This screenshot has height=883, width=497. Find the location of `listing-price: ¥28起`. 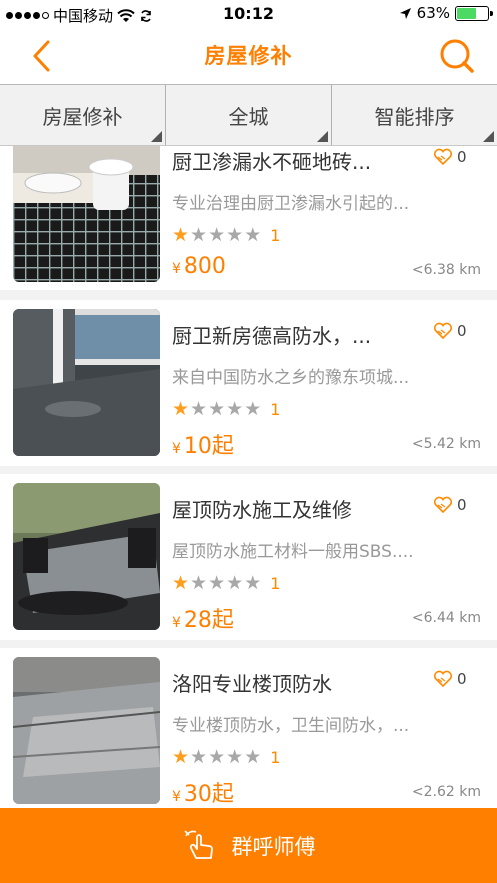

listing-price: ¥28起 is located at coordinates (203, 618).